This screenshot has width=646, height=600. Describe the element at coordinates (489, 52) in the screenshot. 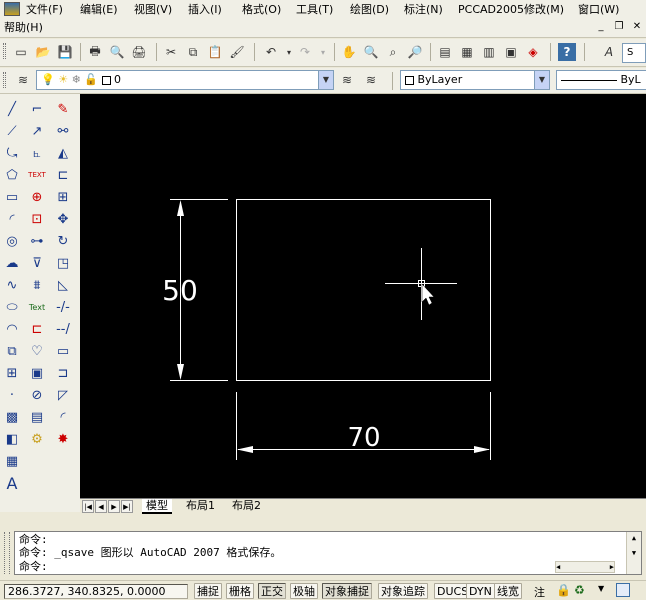

I see `tool-palettes-icon: ▥` at that location.